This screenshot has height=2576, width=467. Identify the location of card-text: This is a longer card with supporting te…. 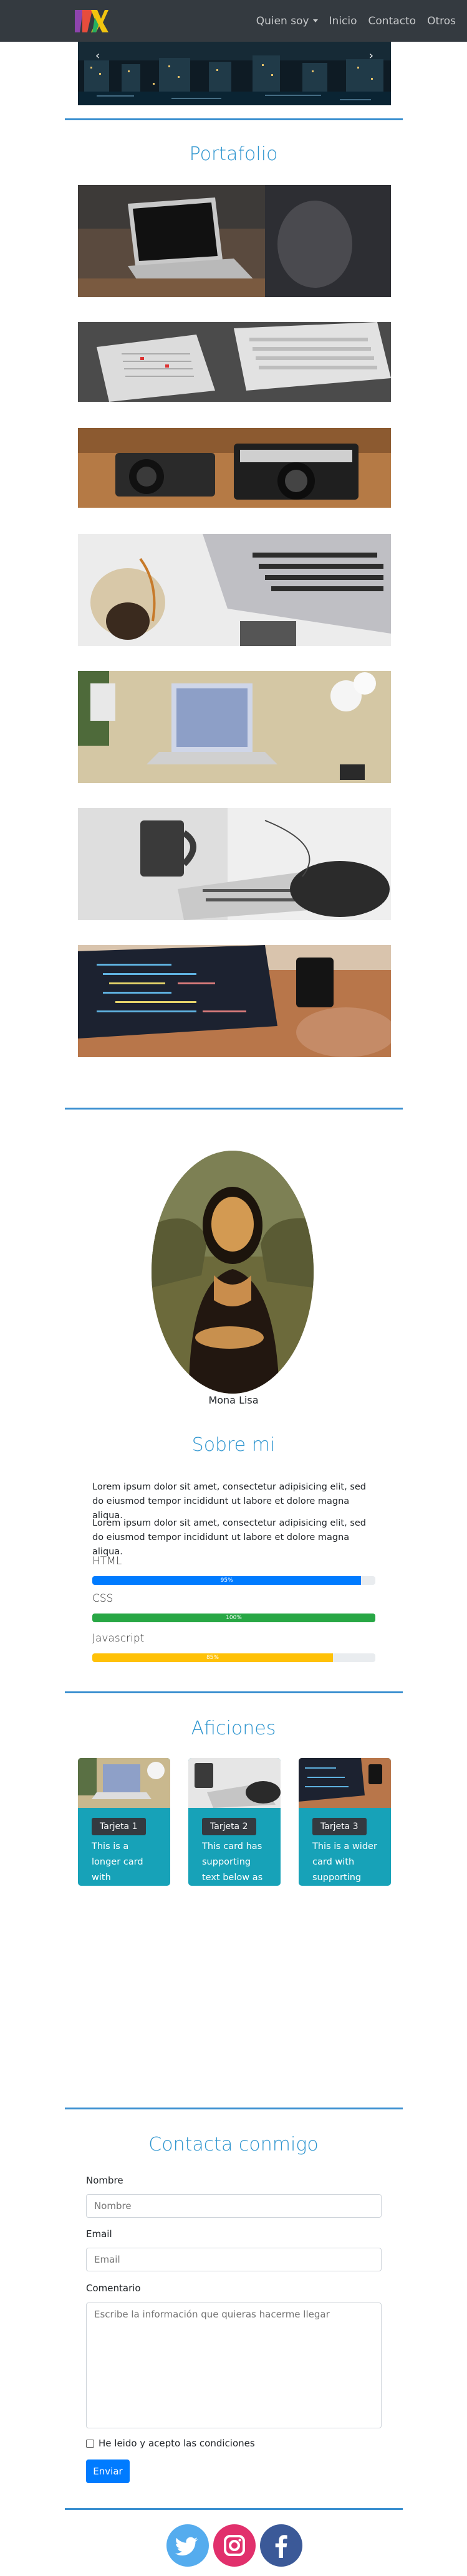
(117, 1862).